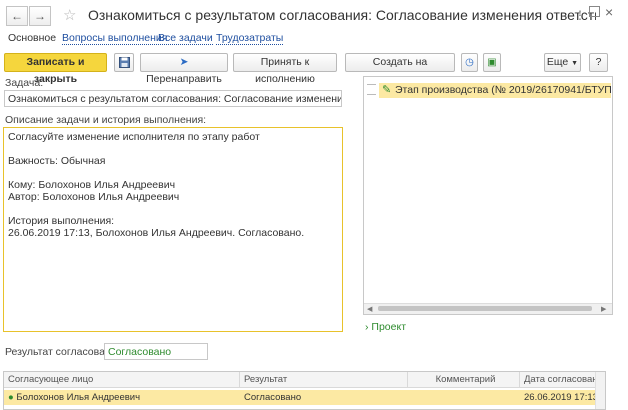 The height and width of the screenshot is (410, 628). I want to click on description-line: Кому: Болохонов Илья Андреевич, so click(92, 185).